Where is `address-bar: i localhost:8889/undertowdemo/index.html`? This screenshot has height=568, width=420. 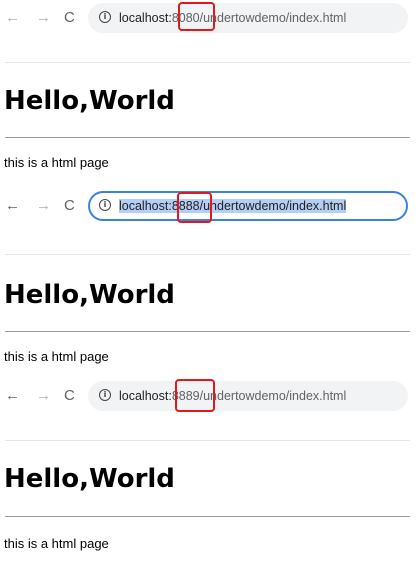 address-bar: i localhost:8889/undertowdemo/index.html is located at coordinates (248, 396).